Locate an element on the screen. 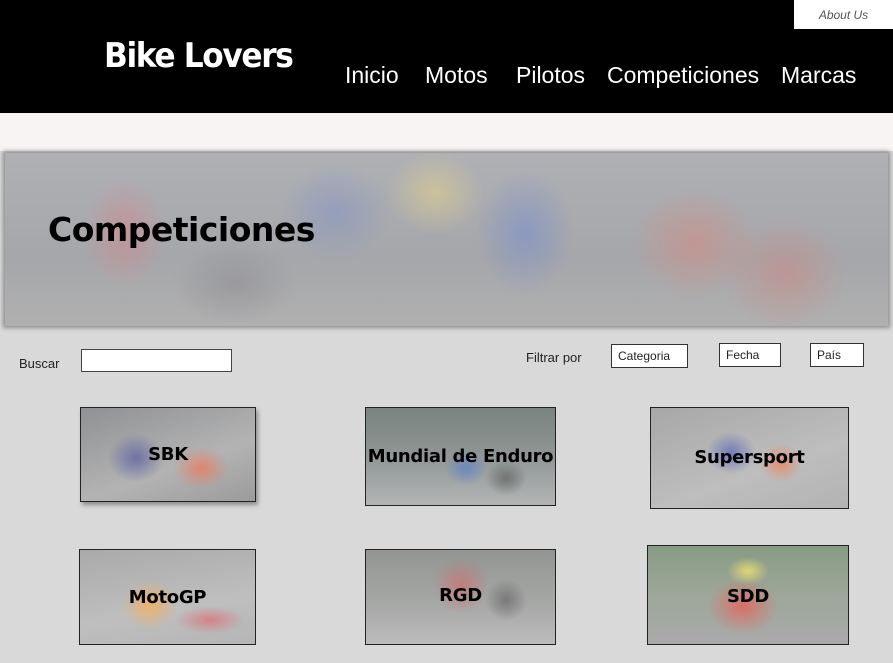 This screenshot has width=893, height=663. nav-item-competiciones: Competiciones is located at coordinates (683, 75).